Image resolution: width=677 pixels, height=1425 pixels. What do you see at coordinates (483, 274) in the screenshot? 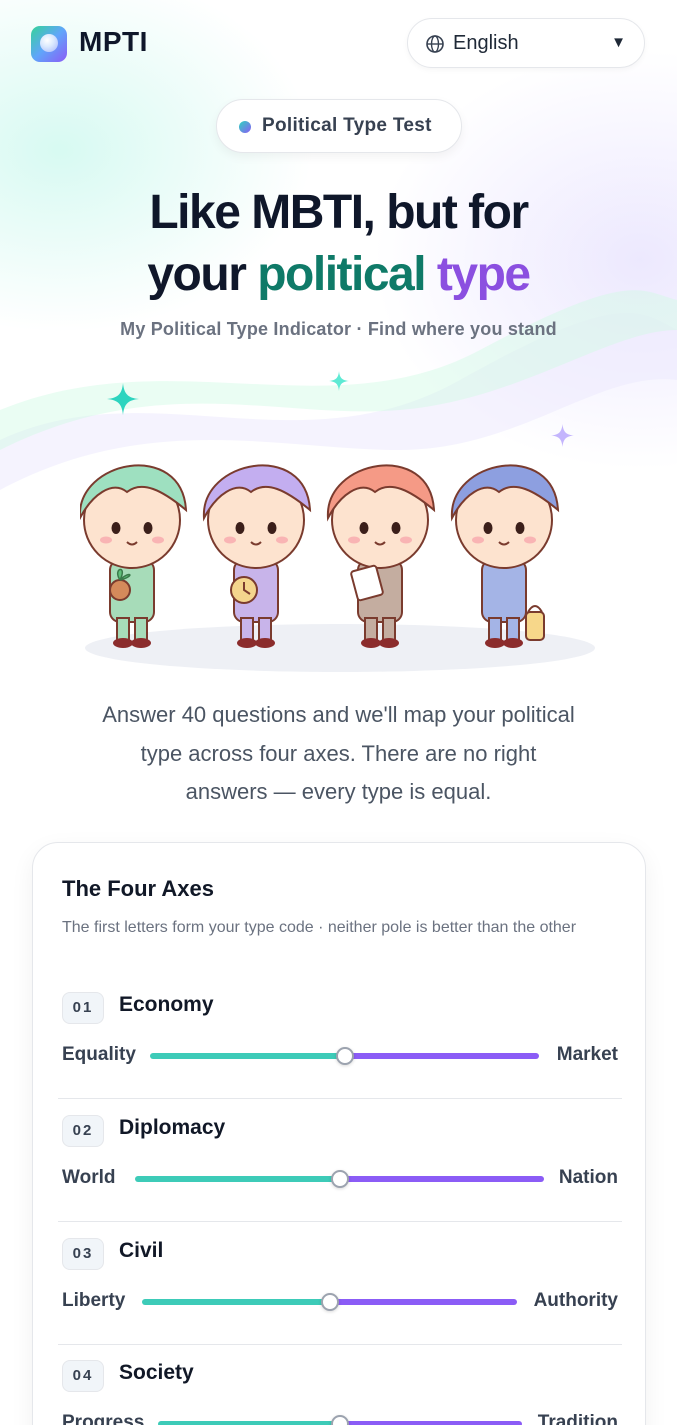
I see `title-word-type: type` at bounding box center [483, 274].